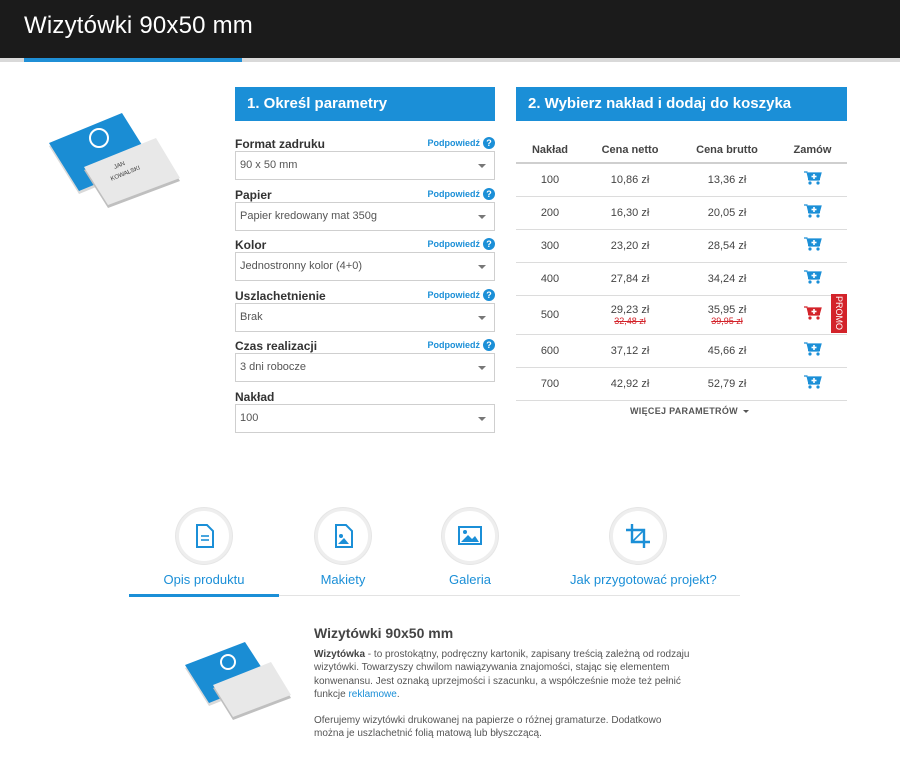  Describe the element at coordinates (255, 397) in the screenshot. I see `param-label: Nakład` at that location.